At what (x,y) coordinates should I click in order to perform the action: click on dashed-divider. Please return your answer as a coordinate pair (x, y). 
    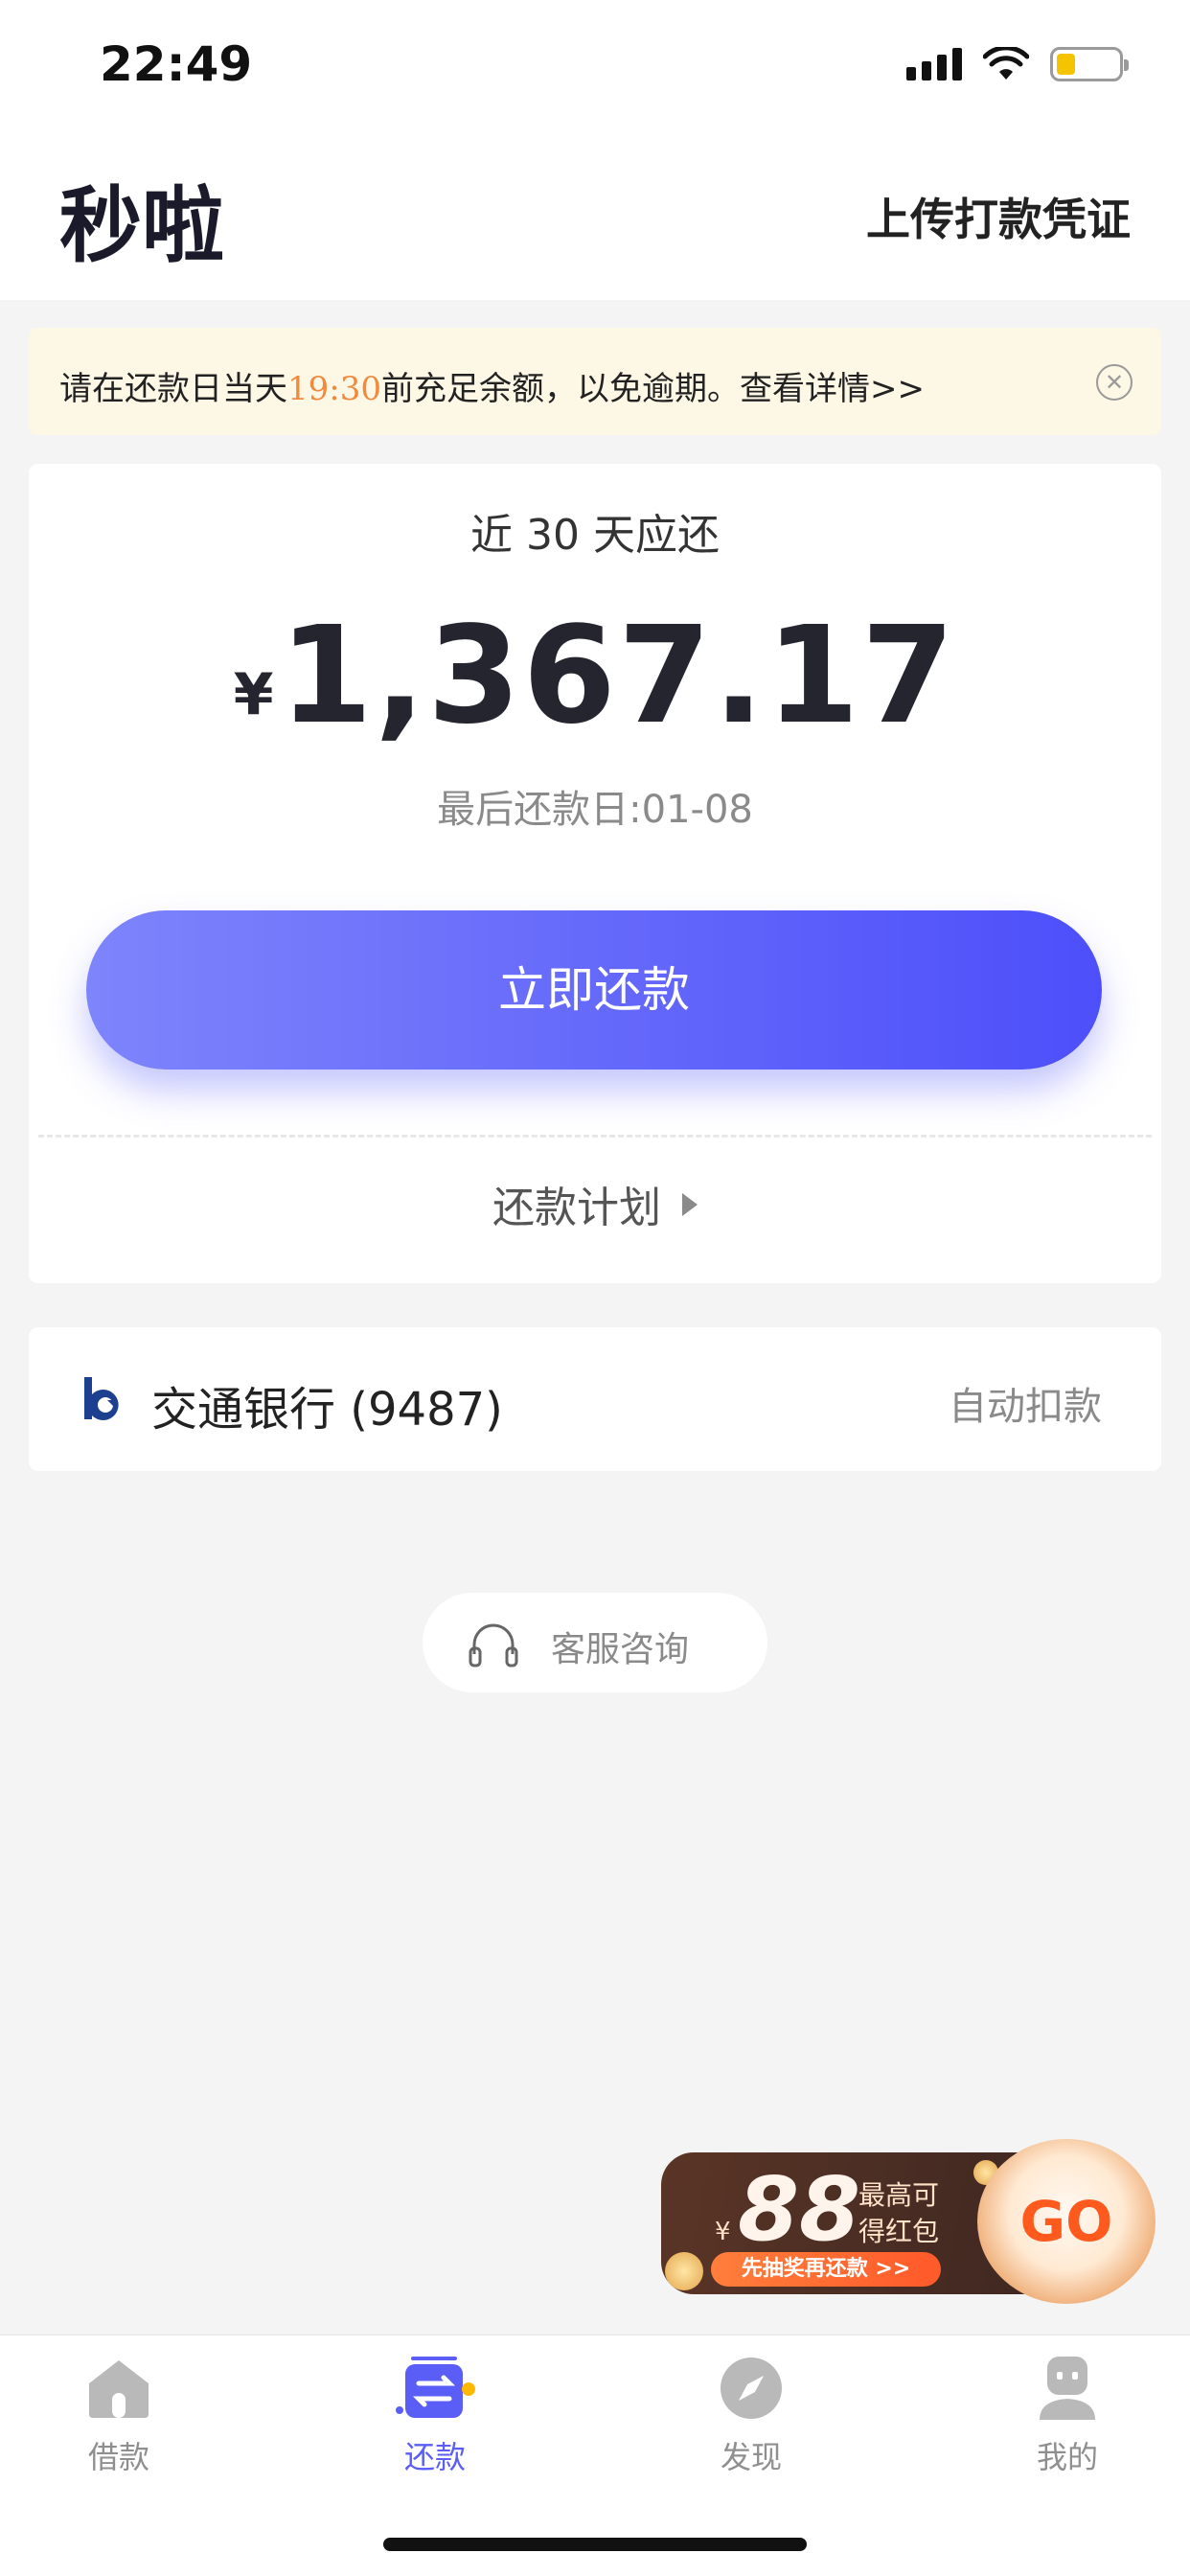
    Looking at the image, I should click on (595, 1136).